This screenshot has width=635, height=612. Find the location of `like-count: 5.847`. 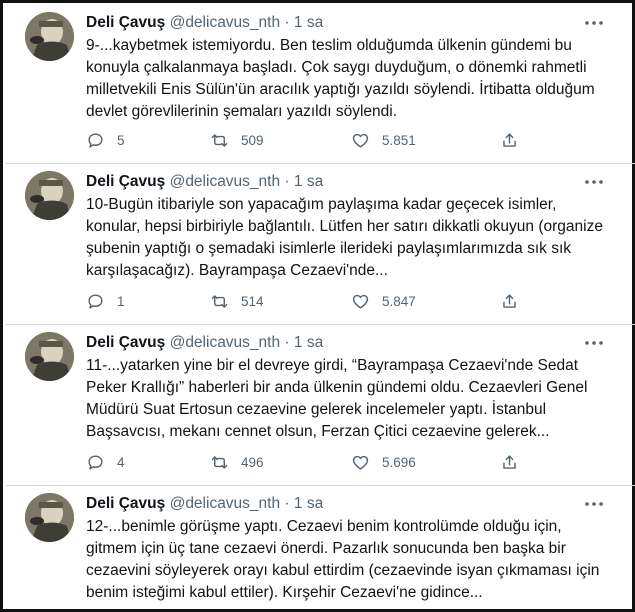

like-count: 5.847 is located at coordinates (399, 301).